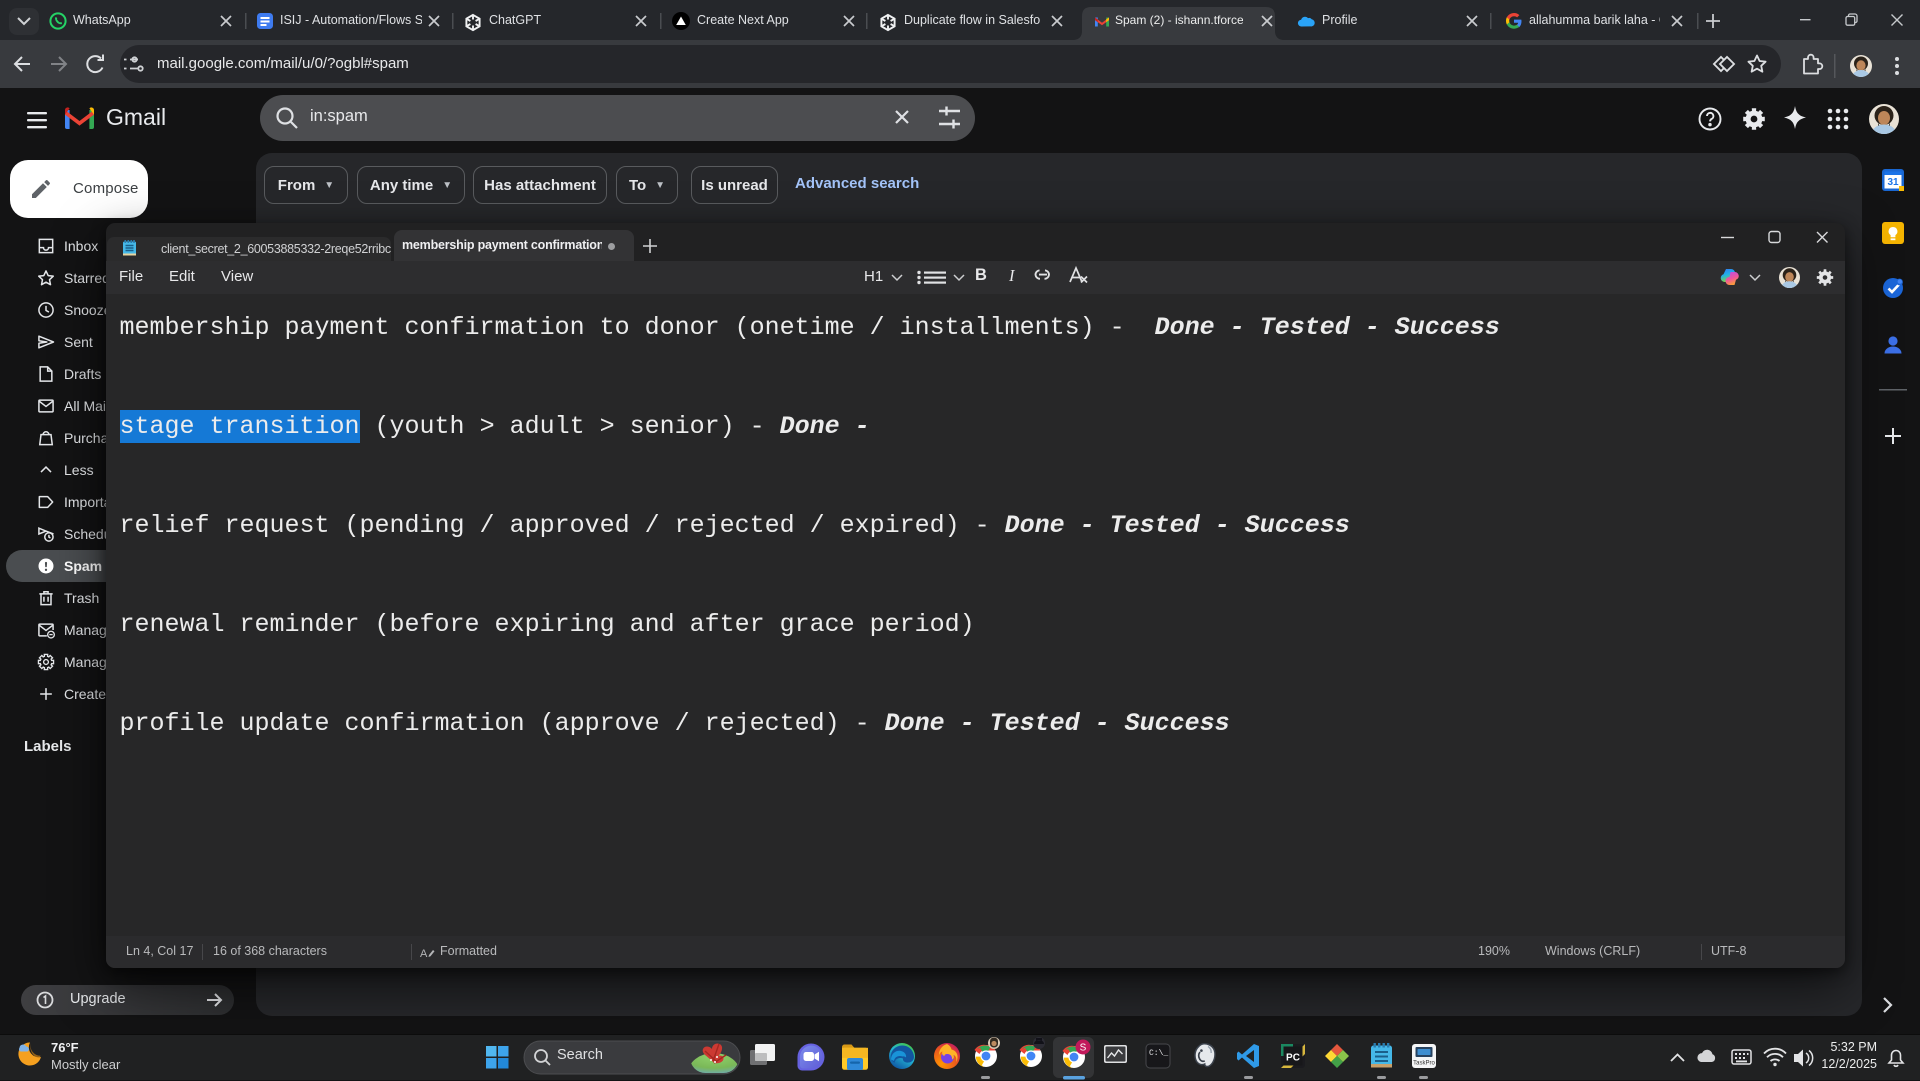 The width and height of the screenshot is (1920, 1081). I want to click on svg-text: PC, so click(1293, 1058).